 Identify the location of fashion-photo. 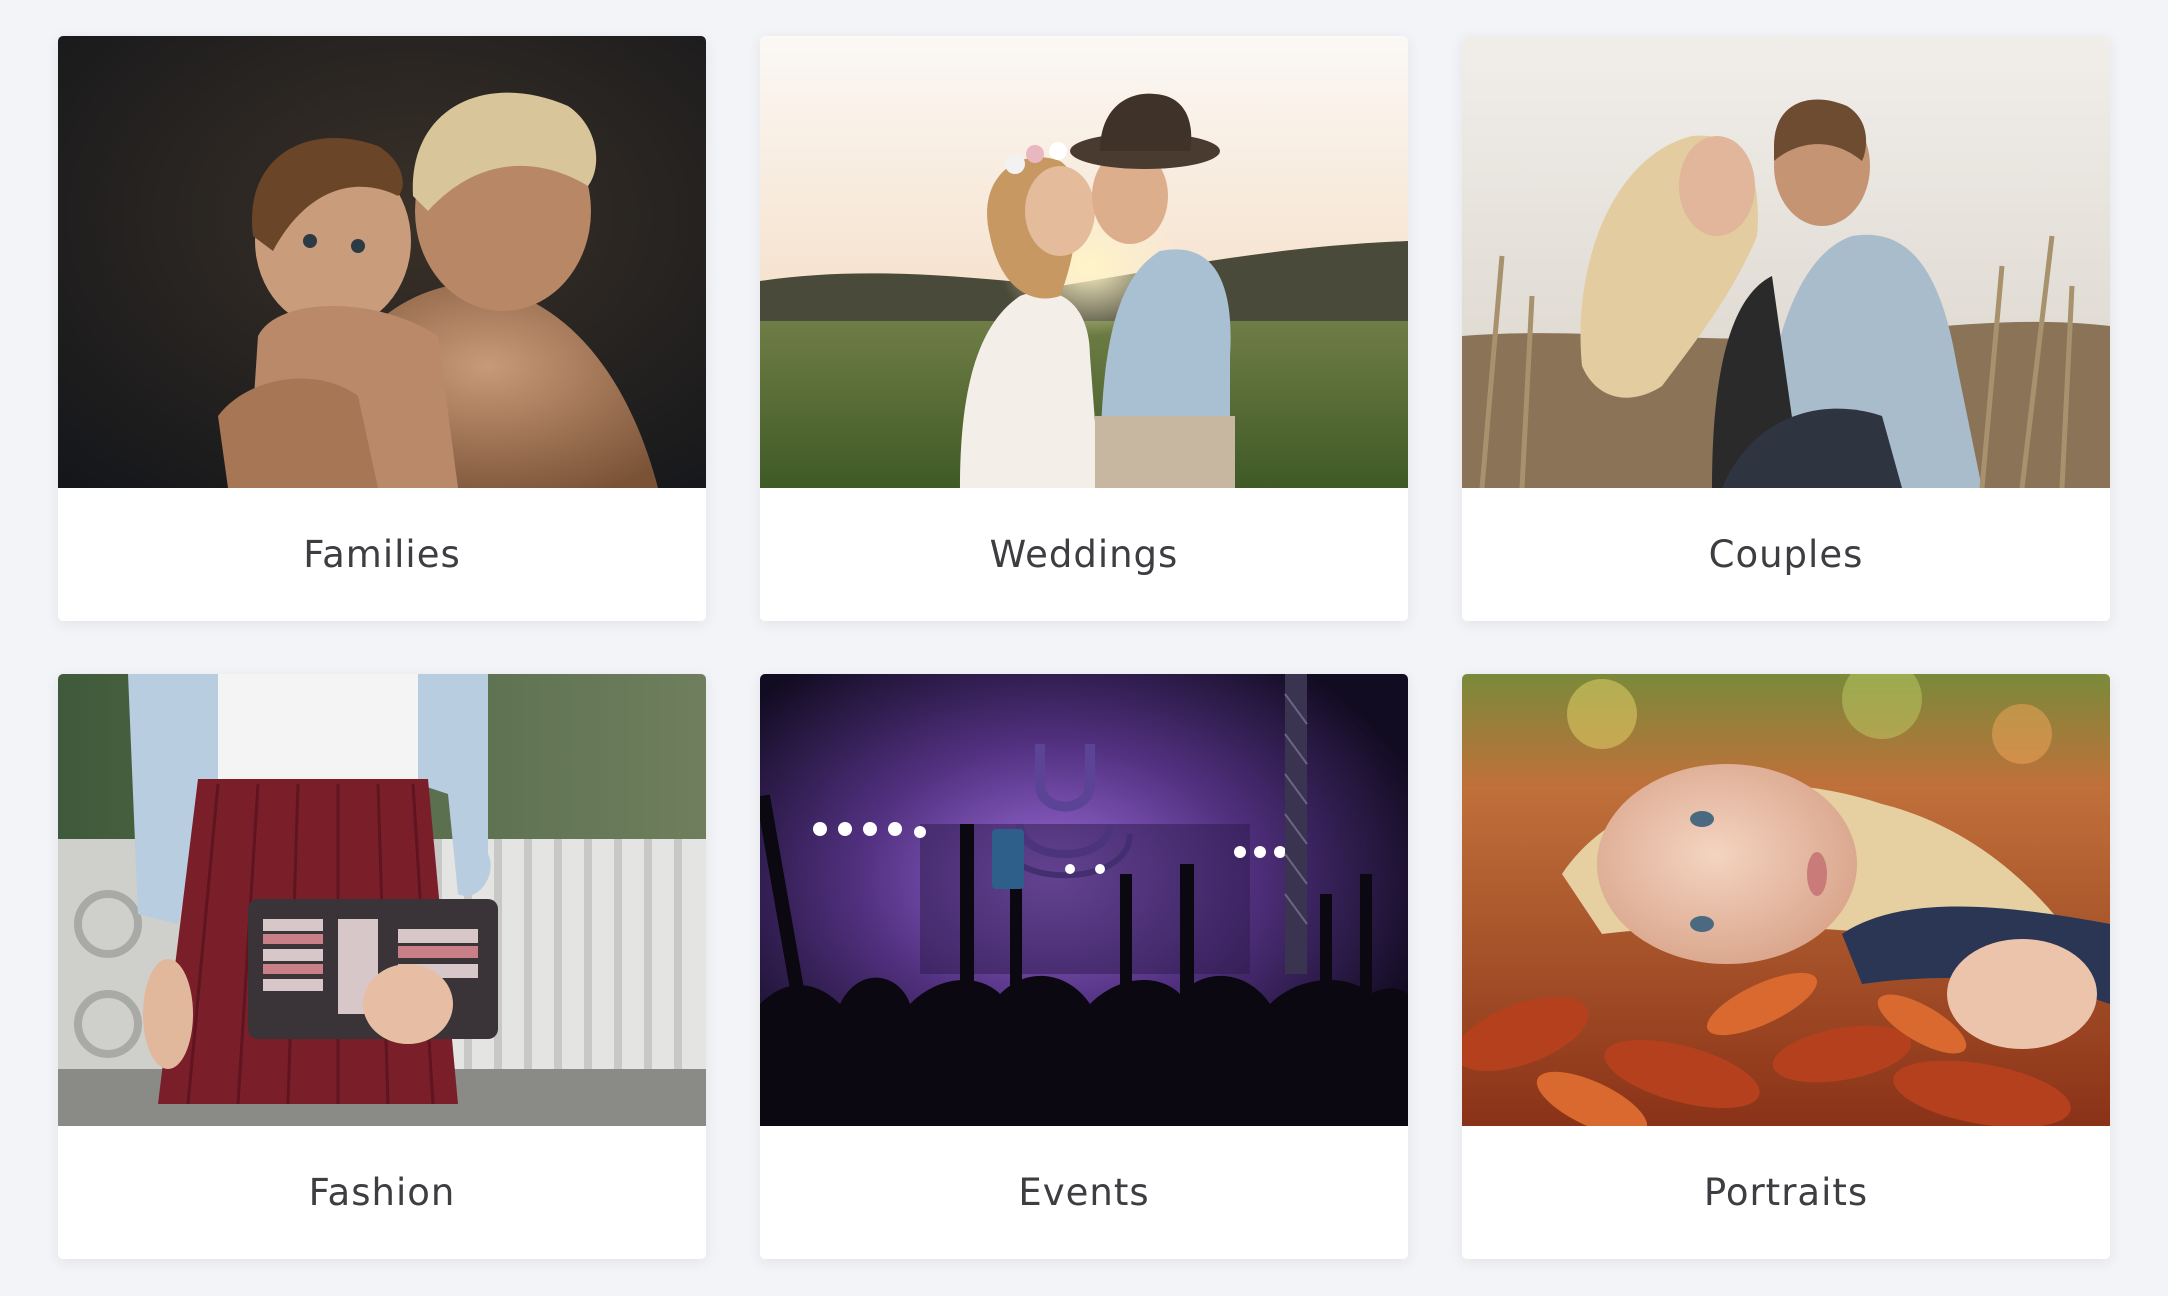
(382, 900).